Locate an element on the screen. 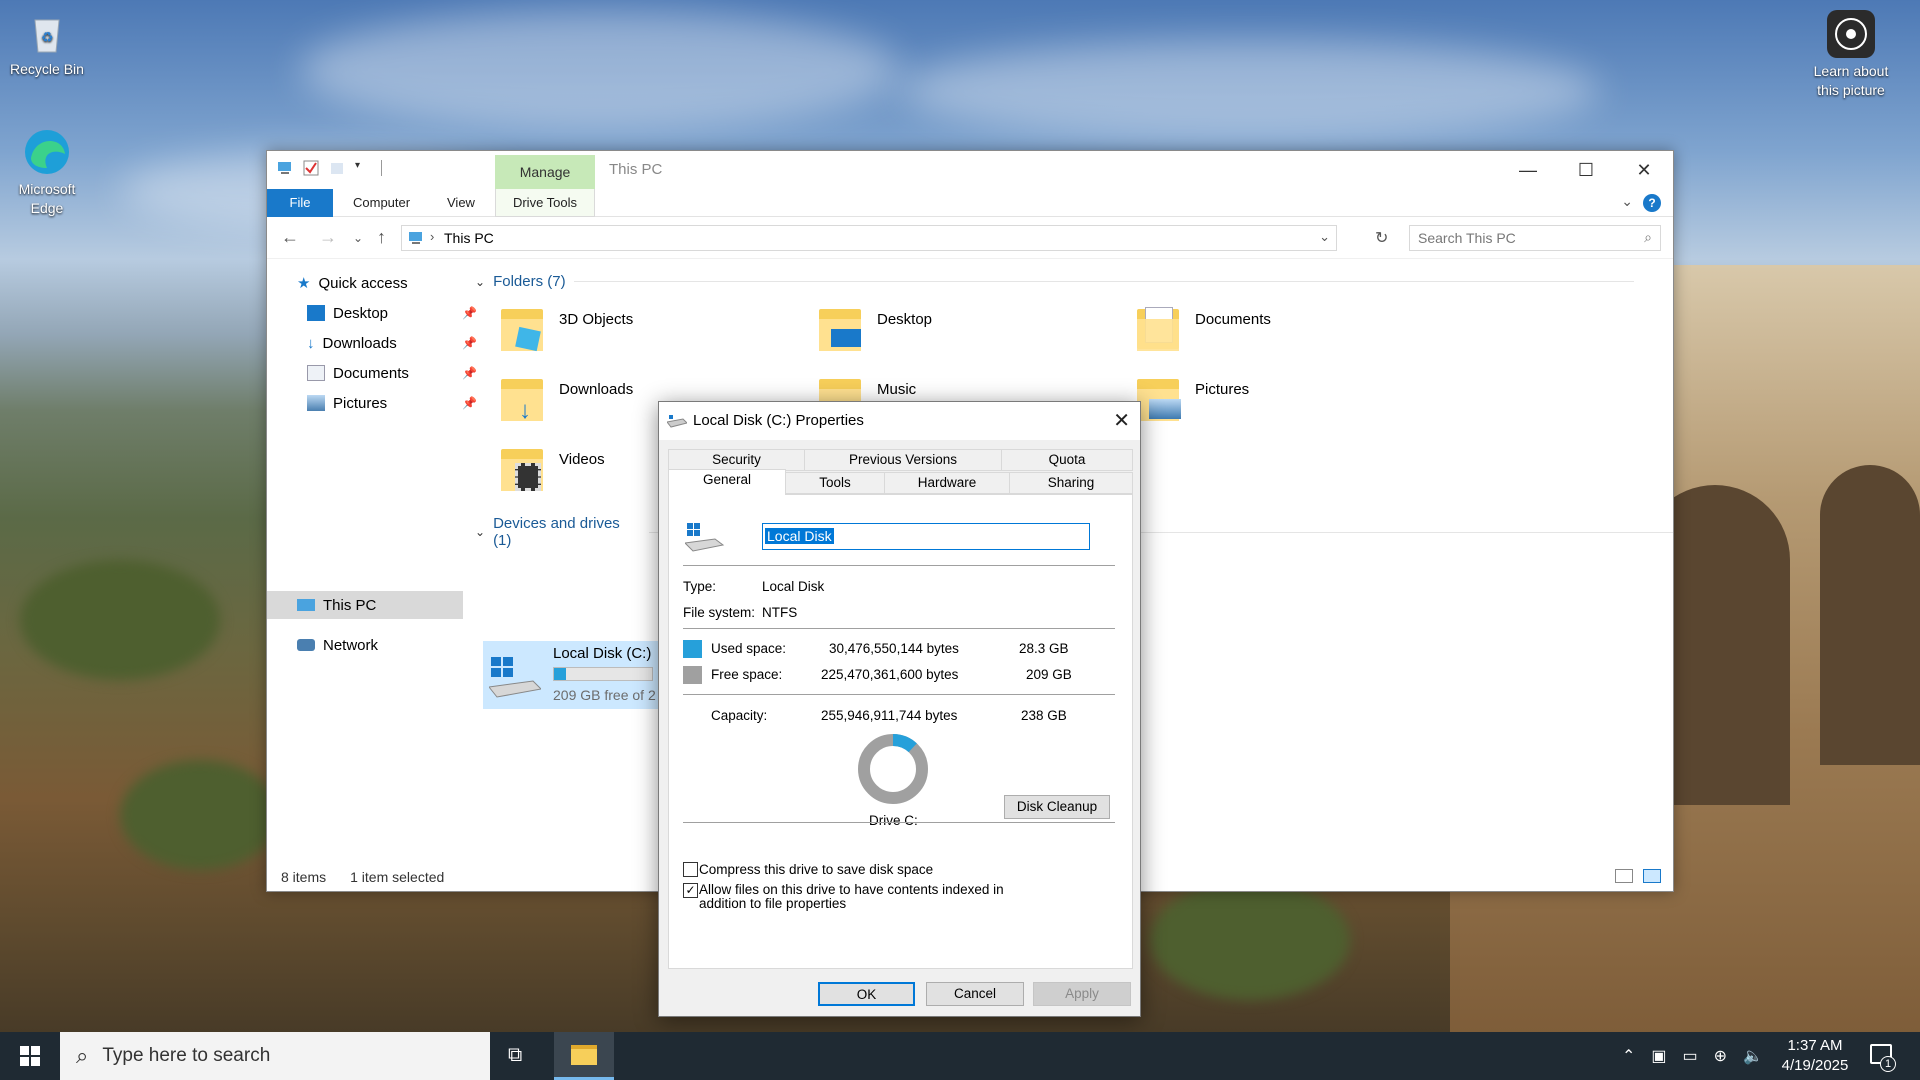 This screenshot has height=1080, width=1920. sidebar-item-pictures: Pictures 📌 is located at coordinates (395, 403).